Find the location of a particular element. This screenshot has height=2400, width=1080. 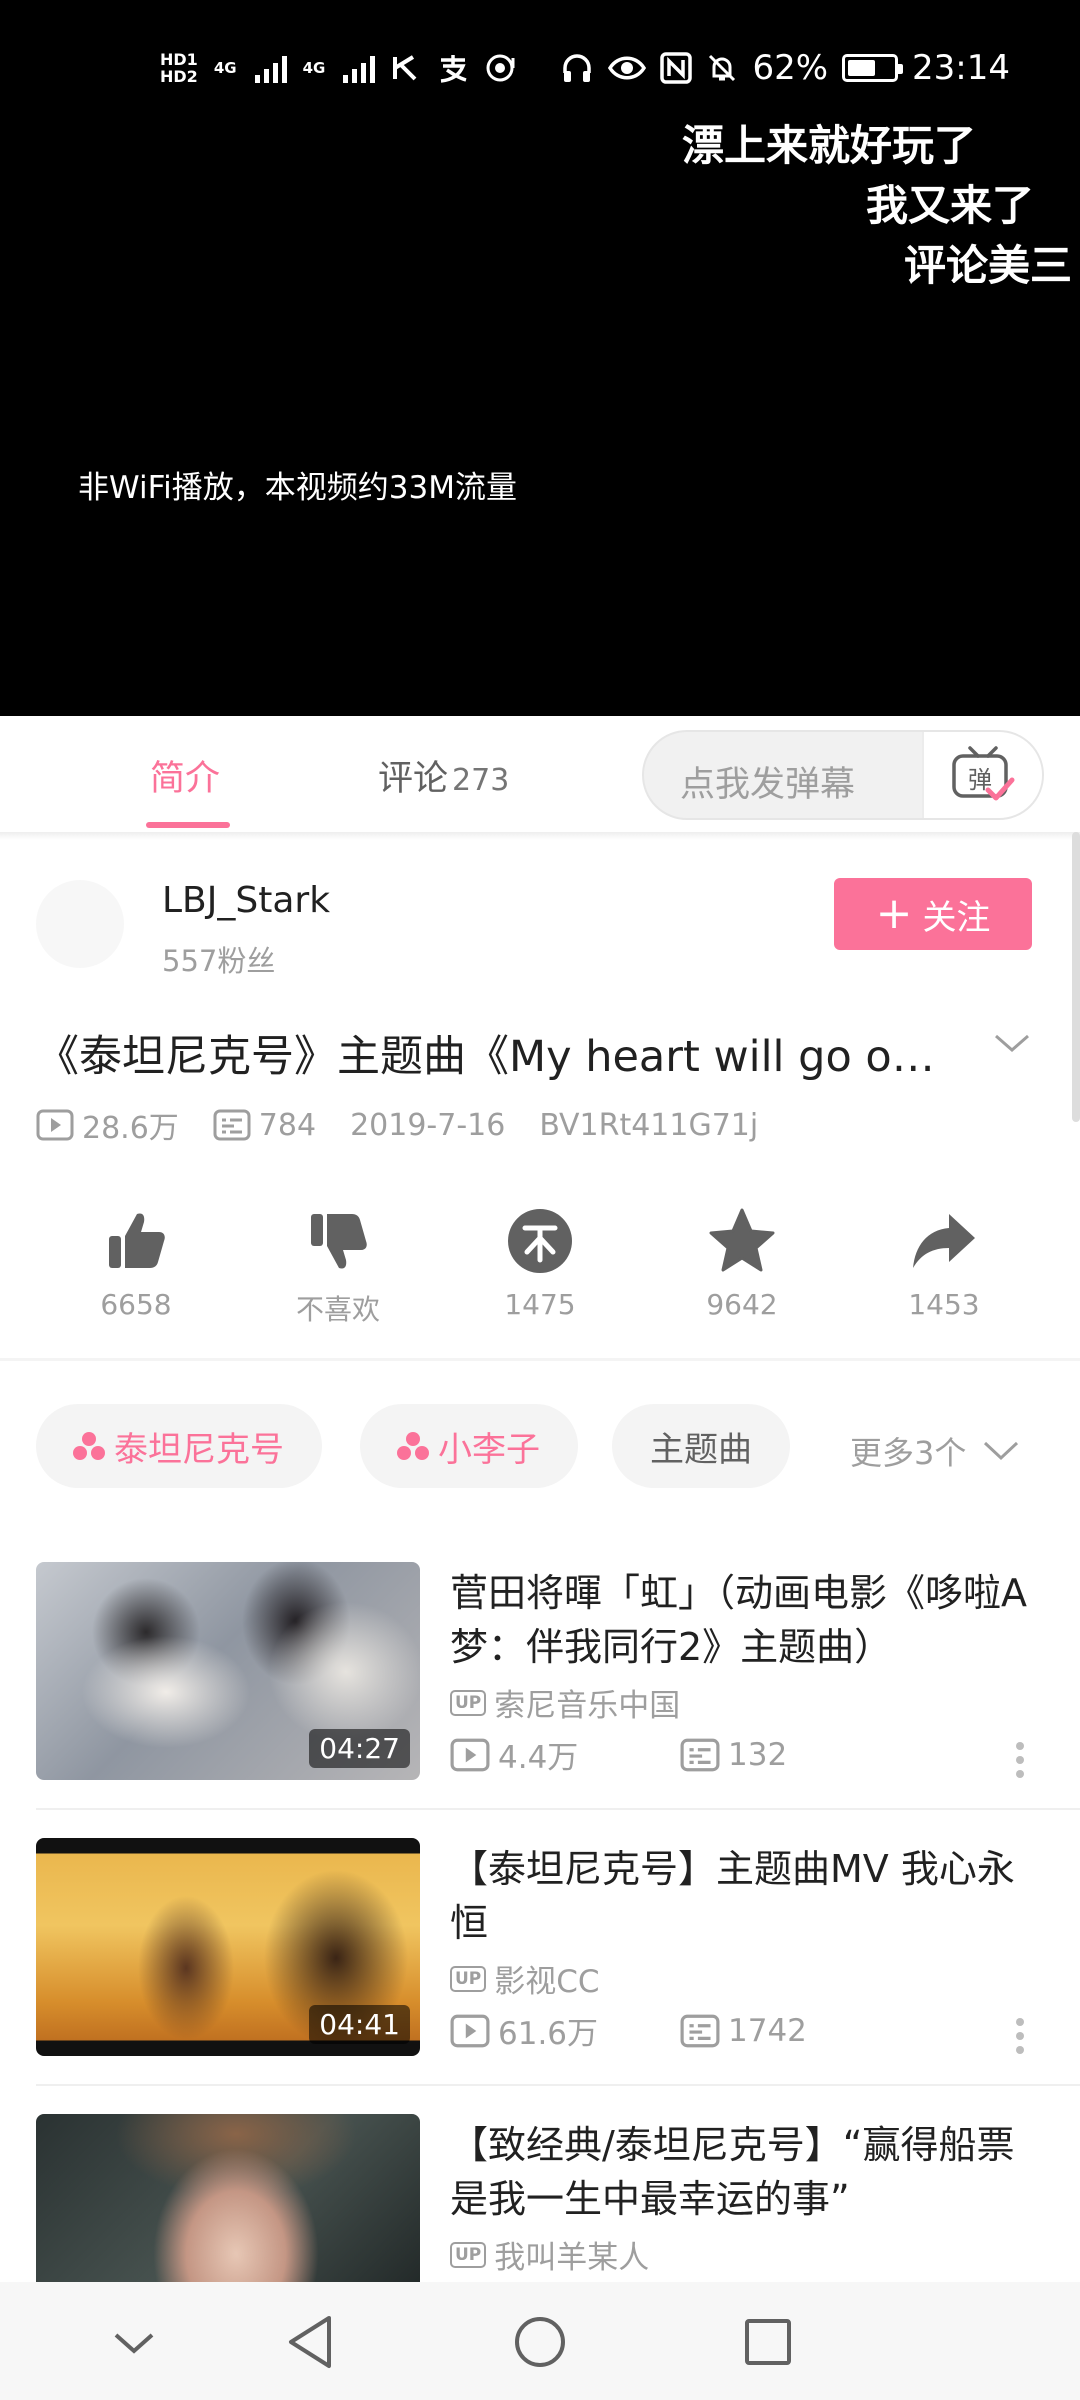

tab-comments: 评论 273 is located at coordinates (443, 775).